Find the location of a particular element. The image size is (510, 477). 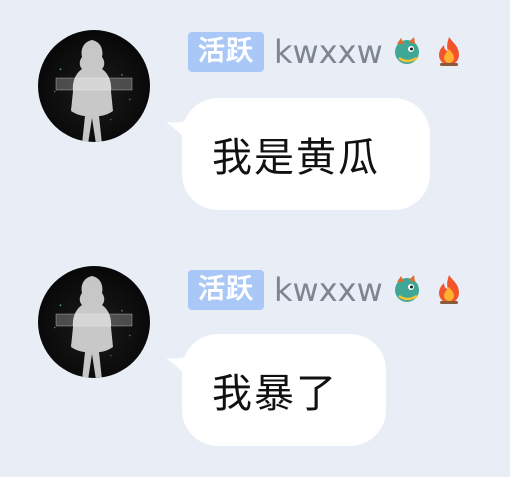

sender-row: 活跃 kwxxw is located at coordinates (327, 290).